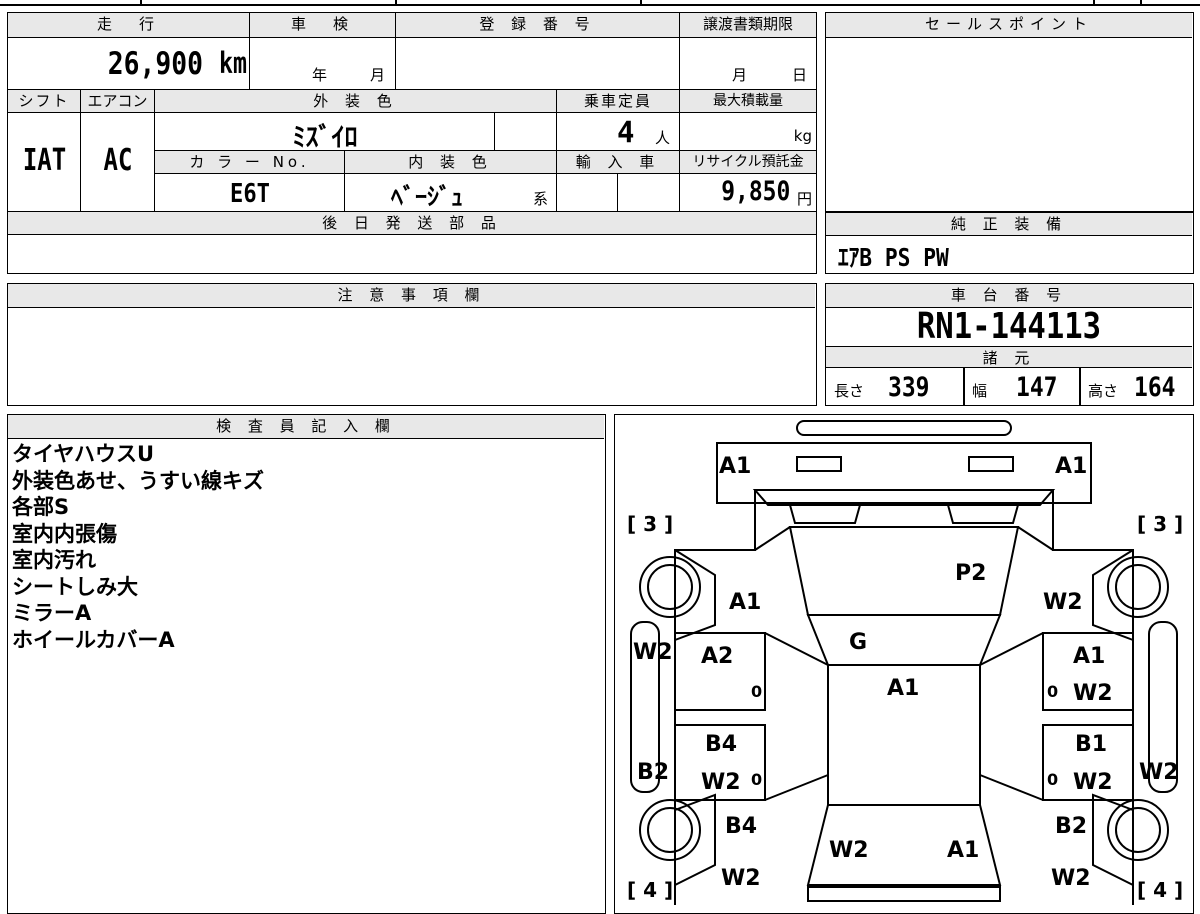 The image size is (1200, 914). I want to click on mark-rear-left: W2, so click(849, 850).